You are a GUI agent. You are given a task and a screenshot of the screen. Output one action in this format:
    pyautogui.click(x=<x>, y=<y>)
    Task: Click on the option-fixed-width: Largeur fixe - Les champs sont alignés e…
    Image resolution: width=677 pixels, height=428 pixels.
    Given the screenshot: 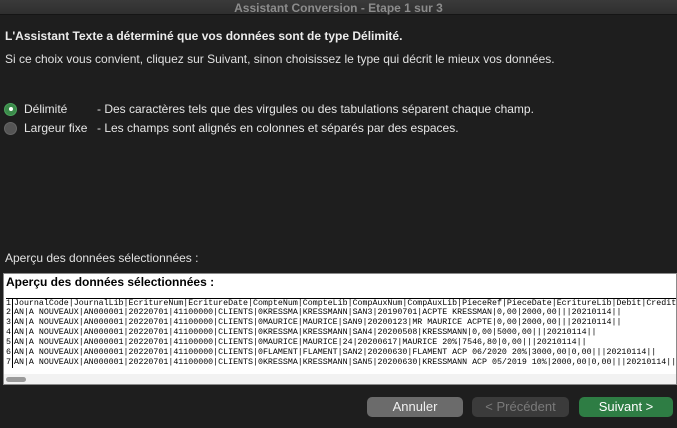 What is the action you would take?
    pyautogui.click(x=231, y=128)
    